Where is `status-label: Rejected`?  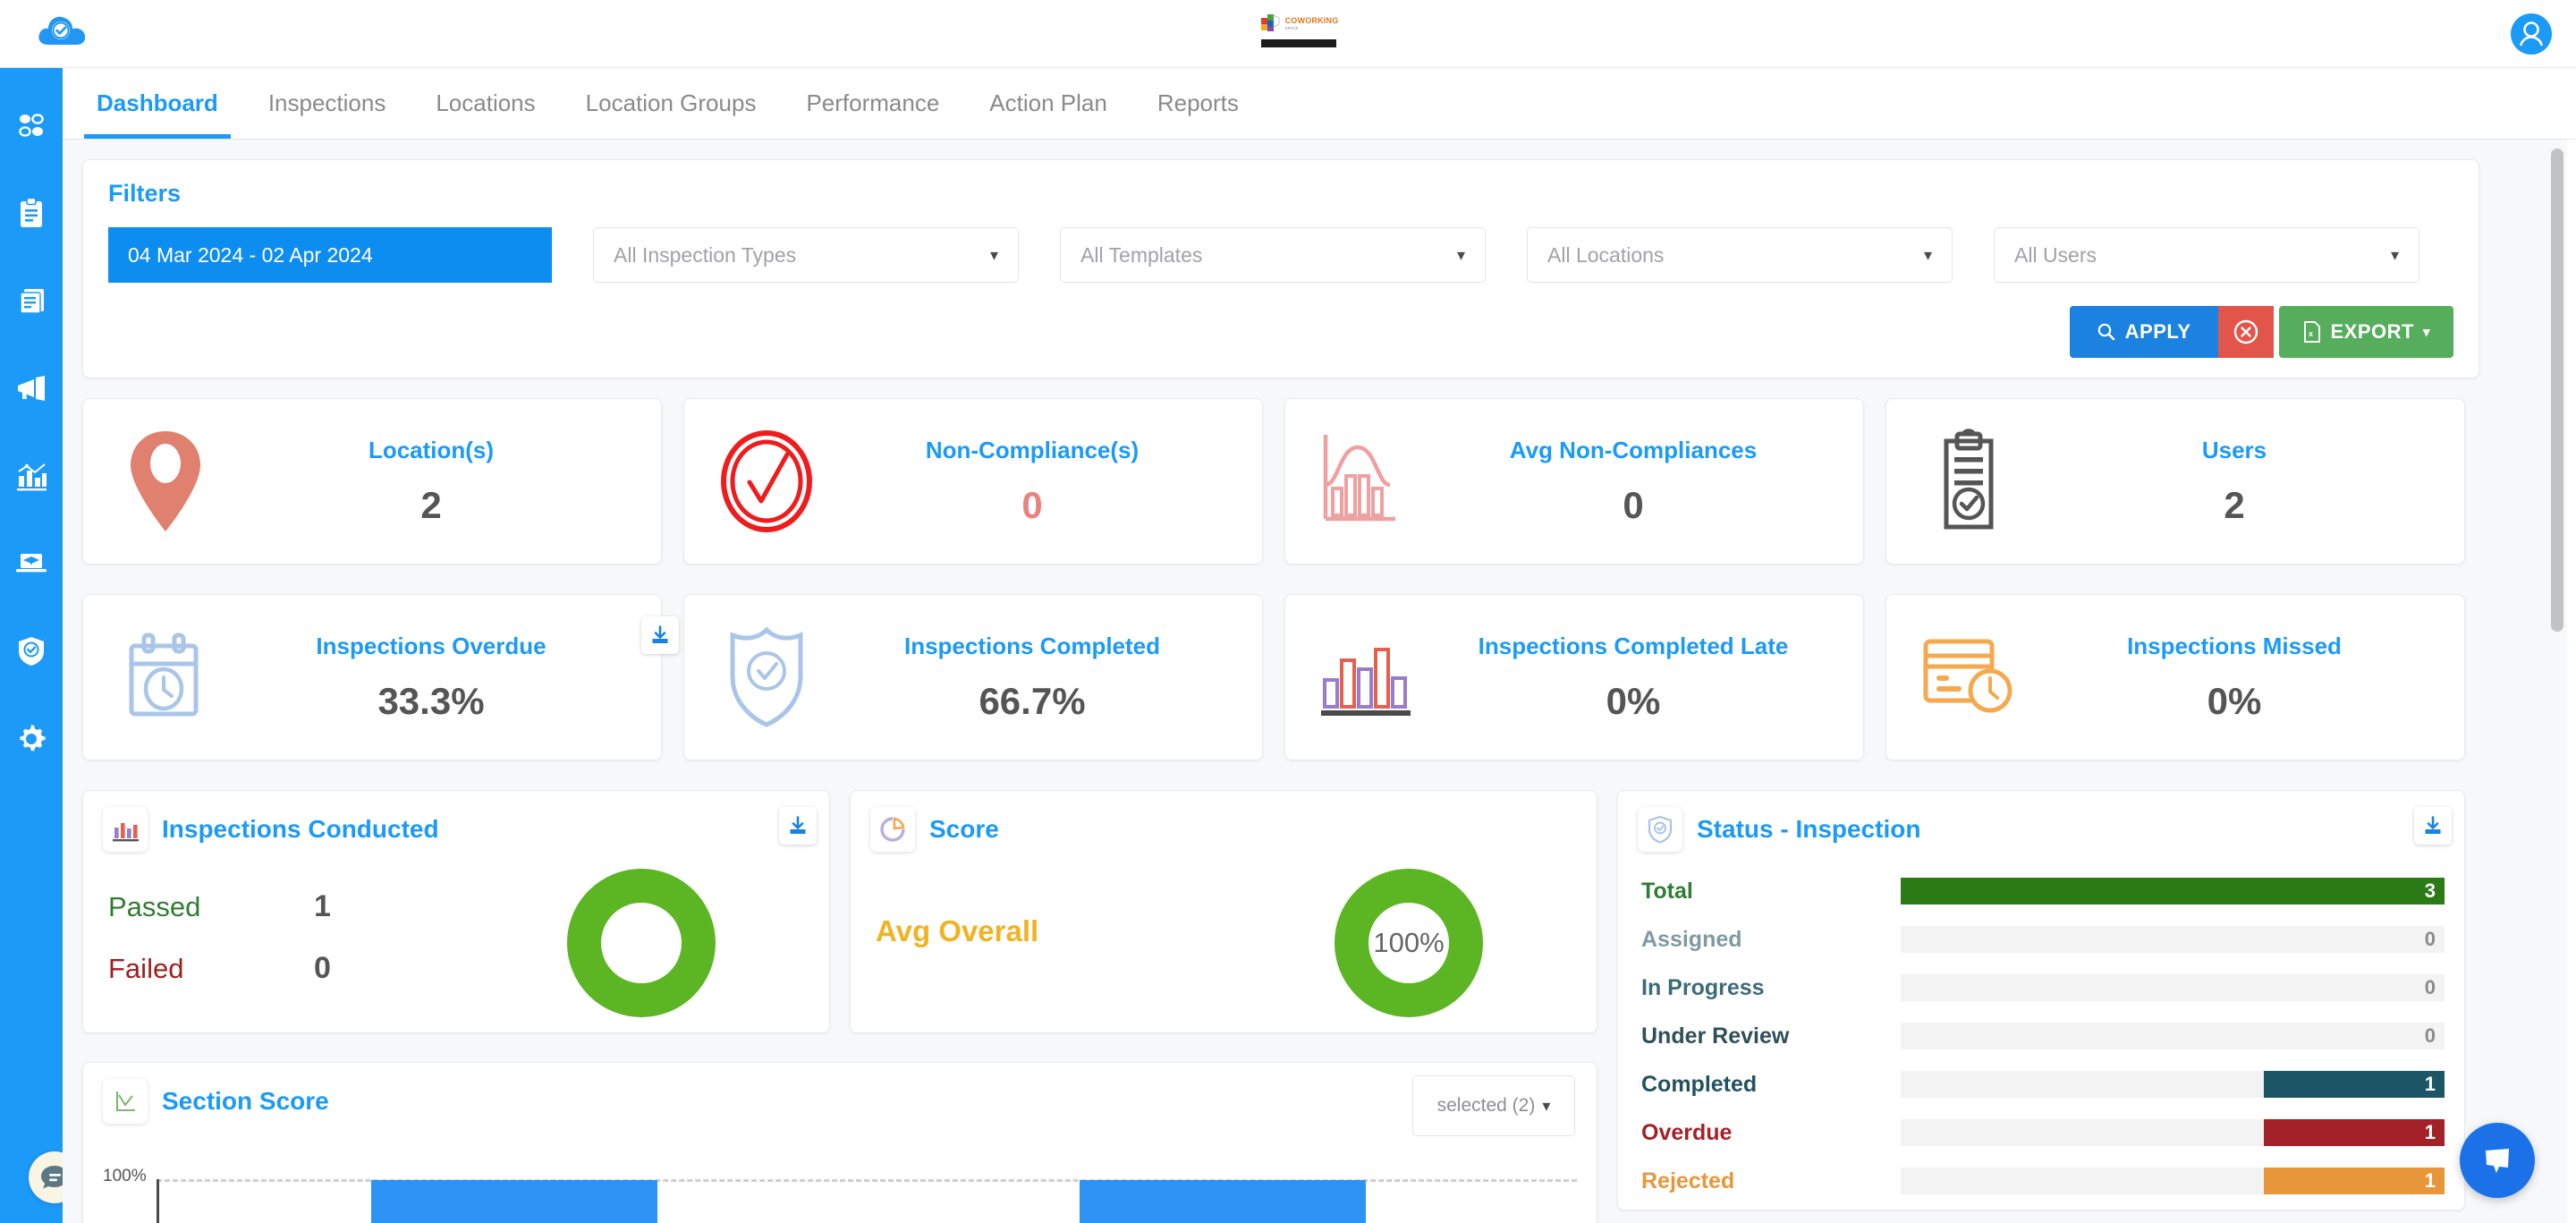 status-label: Rejected is located at coordinates (1688, 1180).